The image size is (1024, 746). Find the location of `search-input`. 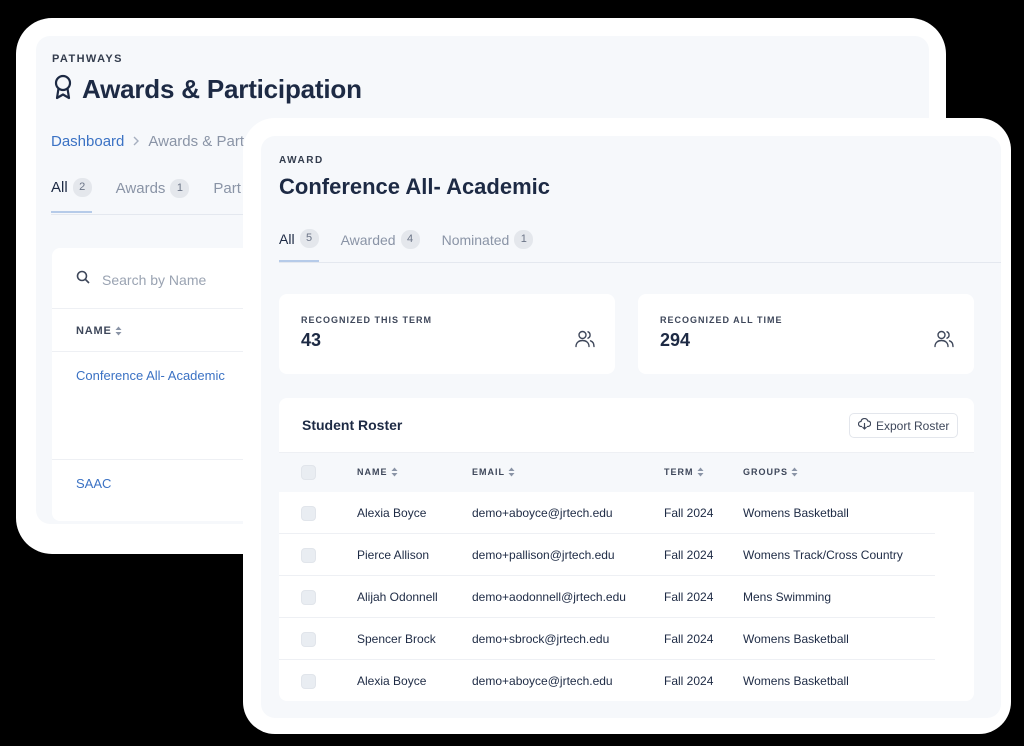

search-input is located at coordinates (167, 279).